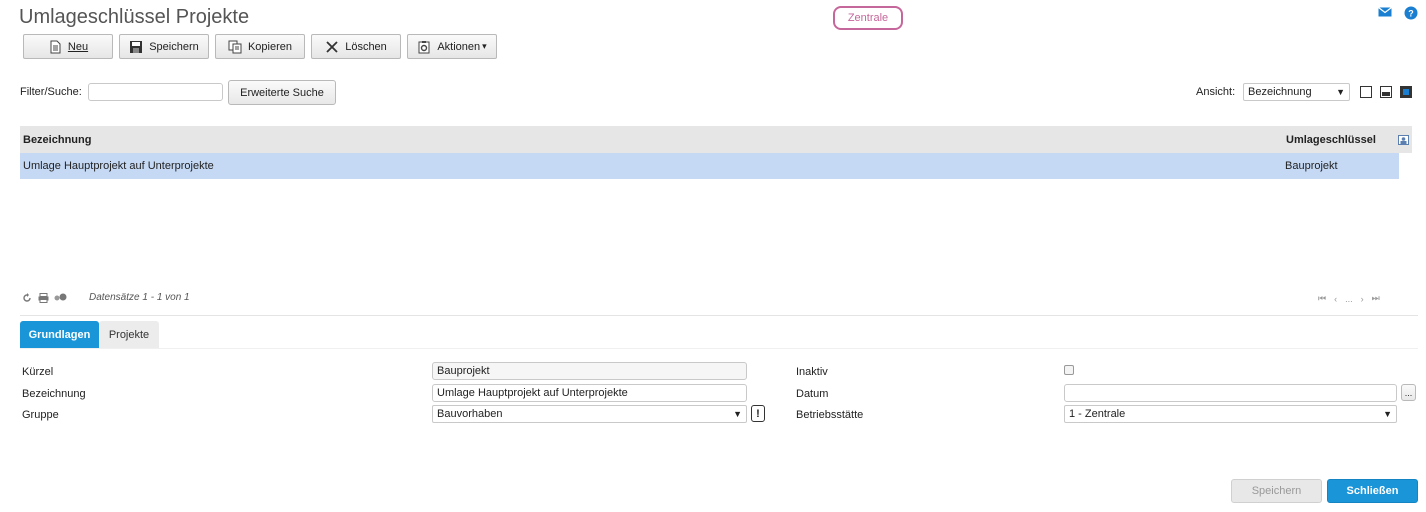 Image resolution: width=1426 pixels, height=512 pixels. Describe the element at coordinates (868, 18) in the screenshot. I see `location-badge: Zentrale` at that location.